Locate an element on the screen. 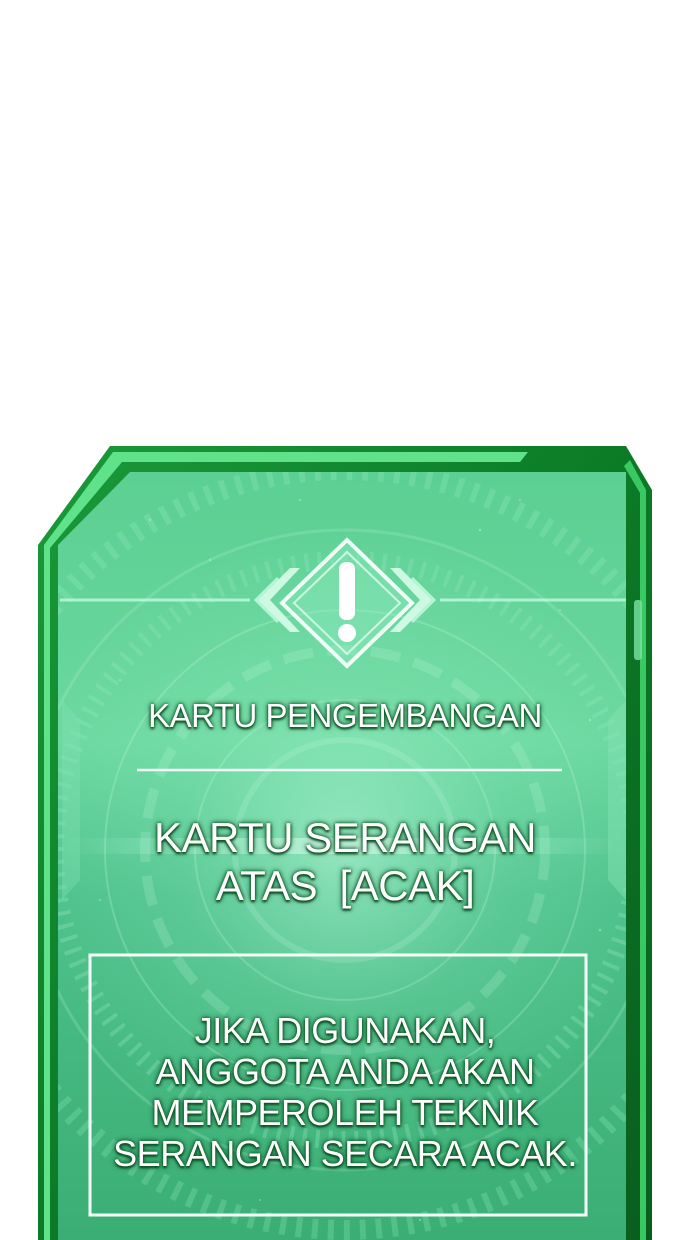 The height and width of the screenshot is (1240, 690). card-name-line: KARTU SERANGAN is located at coordinates (345, 837).